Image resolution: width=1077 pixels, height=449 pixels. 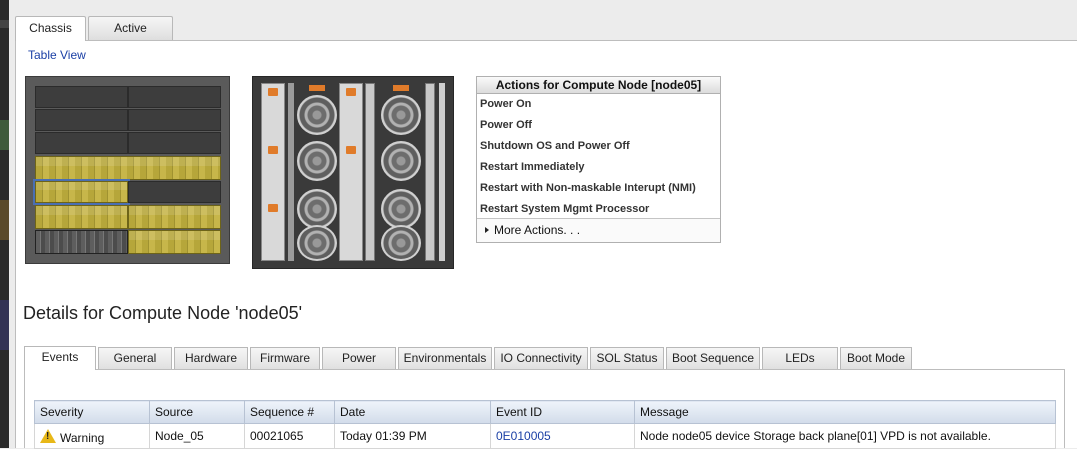 What do you see at coordinates (598, 167) in the screenshot?
I see `action-restart-immediately: Restart Immediately` at bounding box center [598, 167].